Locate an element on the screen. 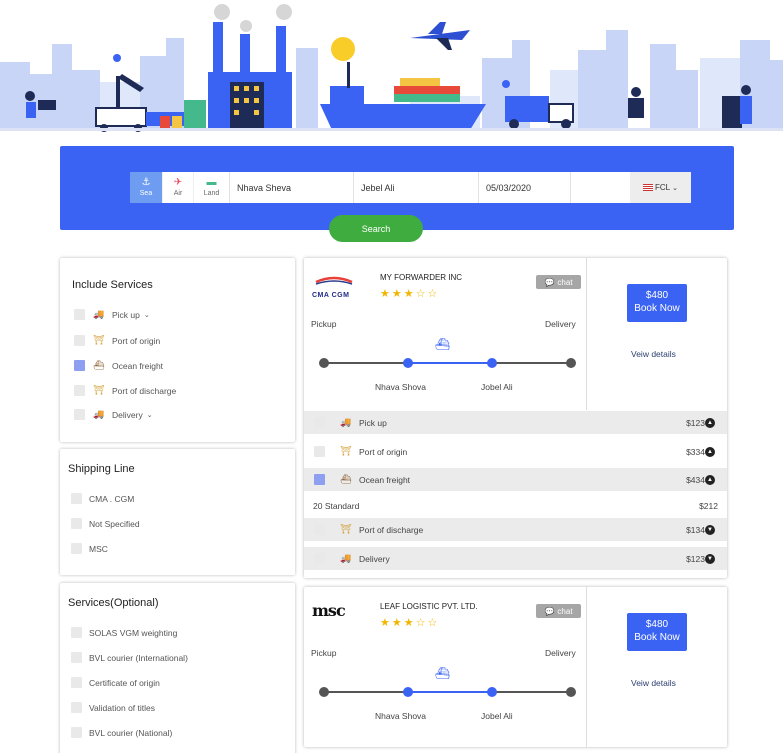 The width and height of the screenshot is (783, 753). route-segment is located at coordinates (531, 692).